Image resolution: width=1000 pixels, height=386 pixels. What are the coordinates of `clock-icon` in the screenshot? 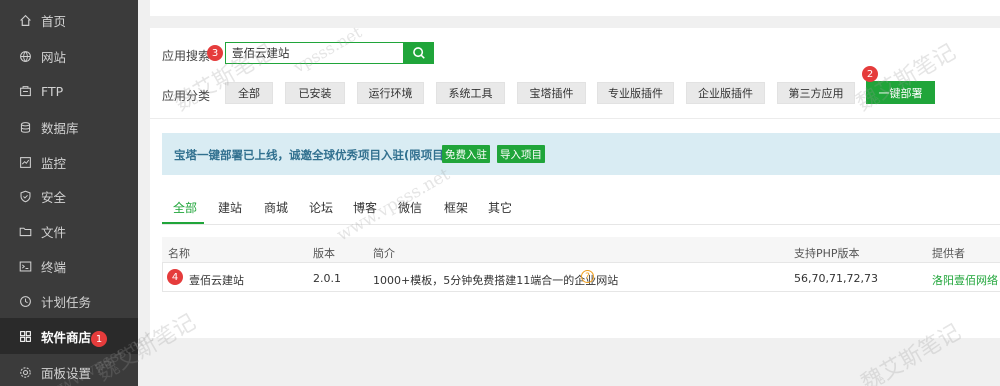 It's located at (25, 301).